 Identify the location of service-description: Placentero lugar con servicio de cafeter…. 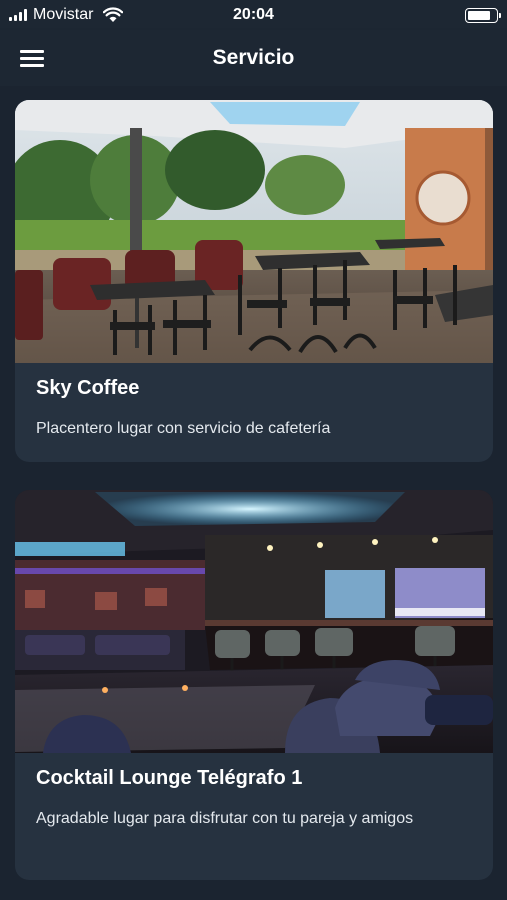
(183, 428).